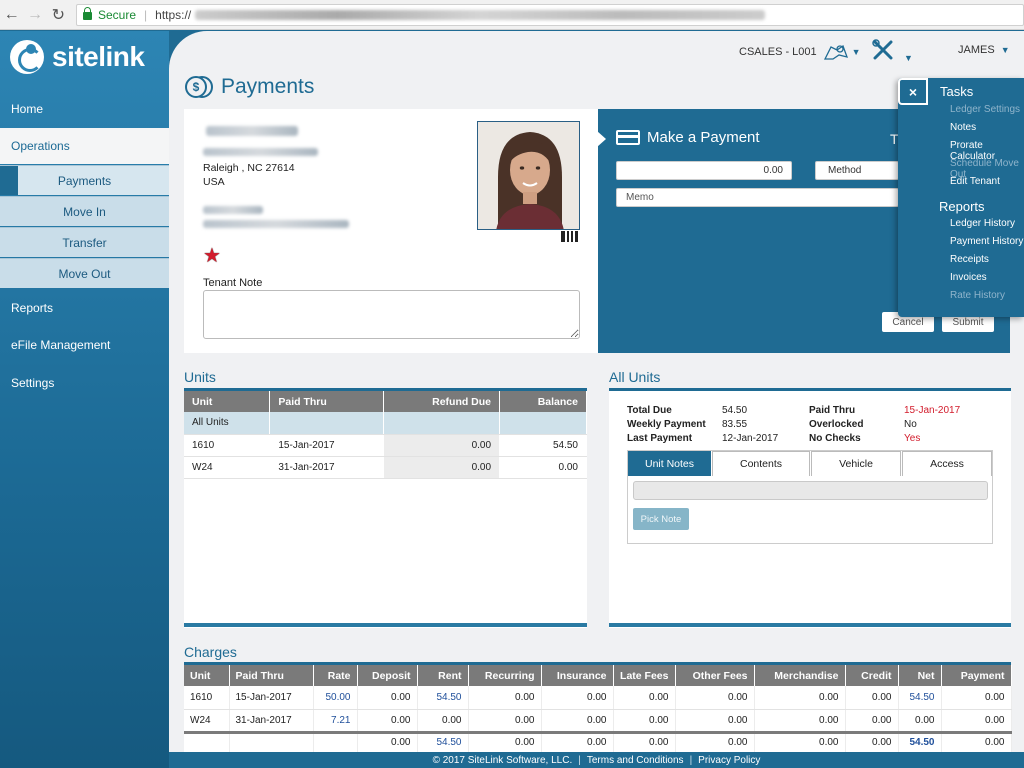  Describe the element at coordinates (443, 675) in the screenshot. I see `charges-col-rent: Rent` at that location.